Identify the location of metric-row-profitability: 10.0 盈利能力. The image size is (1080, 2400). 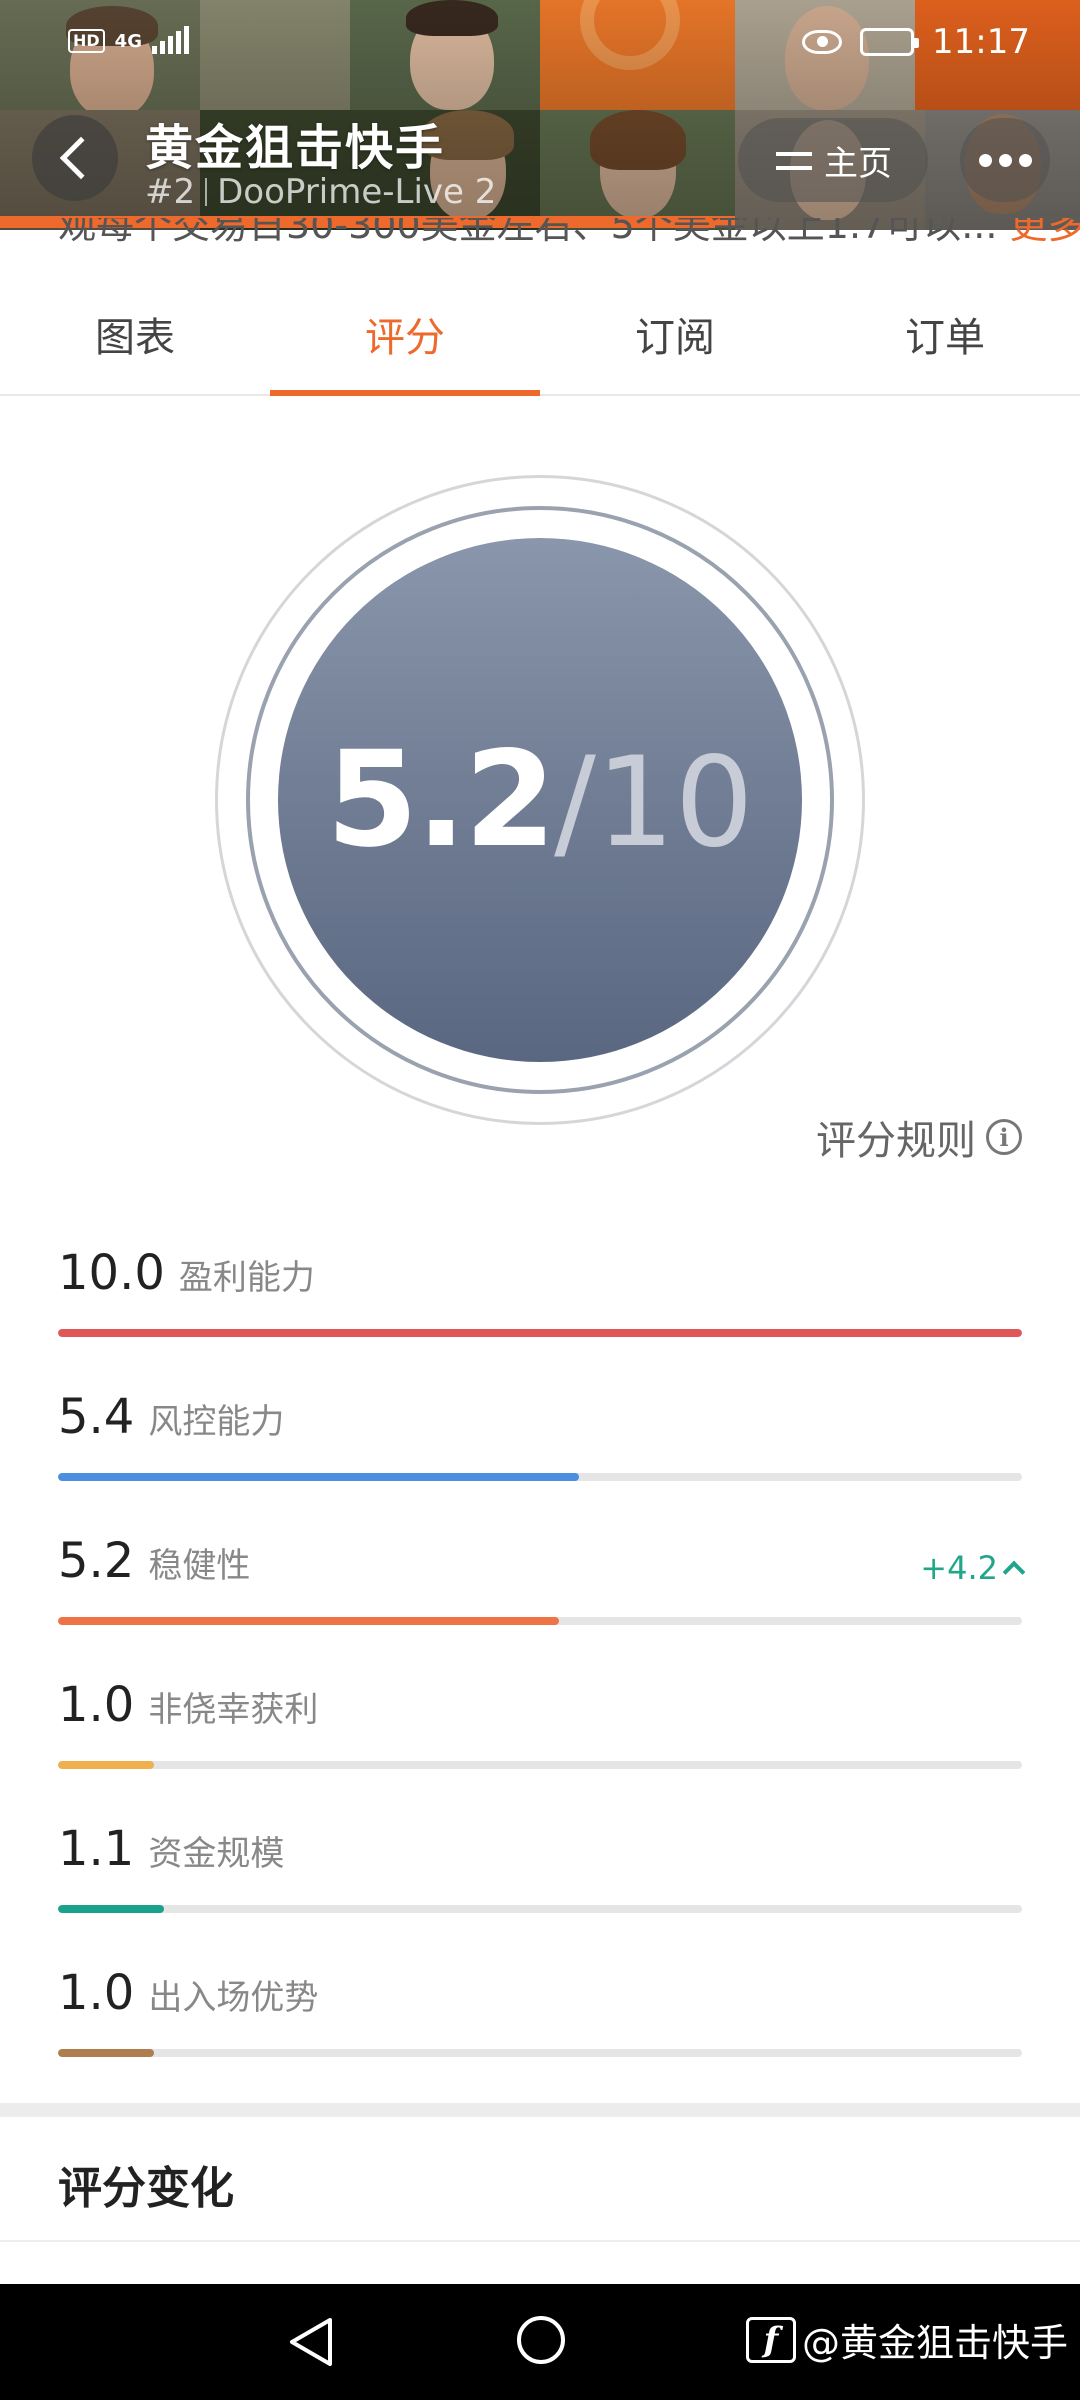
(540, 1317).